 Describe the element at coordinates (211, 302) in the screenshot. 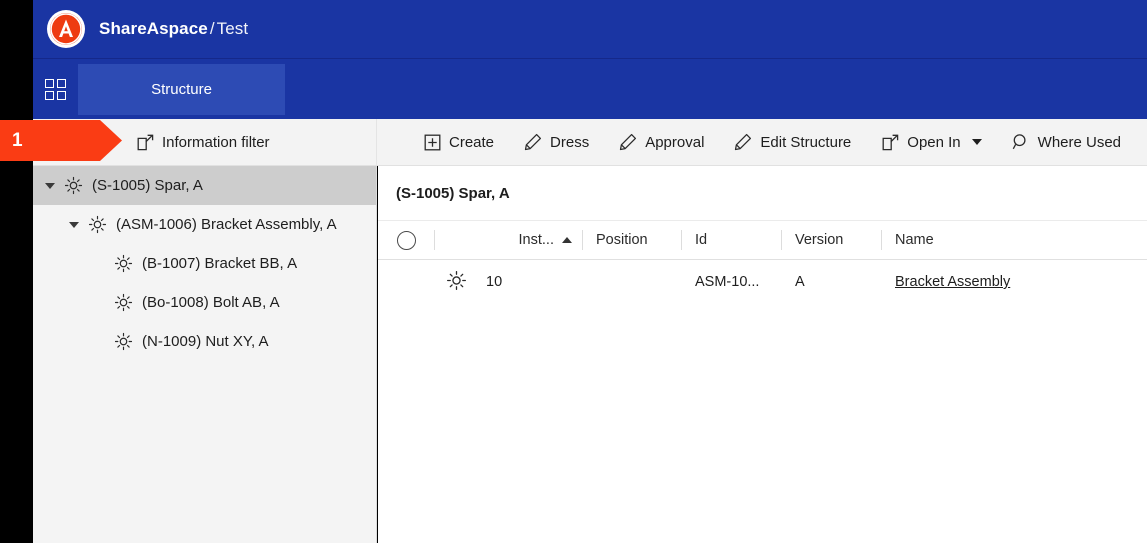

I see `tree-item-label: (Bo-1008) Bolt AB, A` at that location.